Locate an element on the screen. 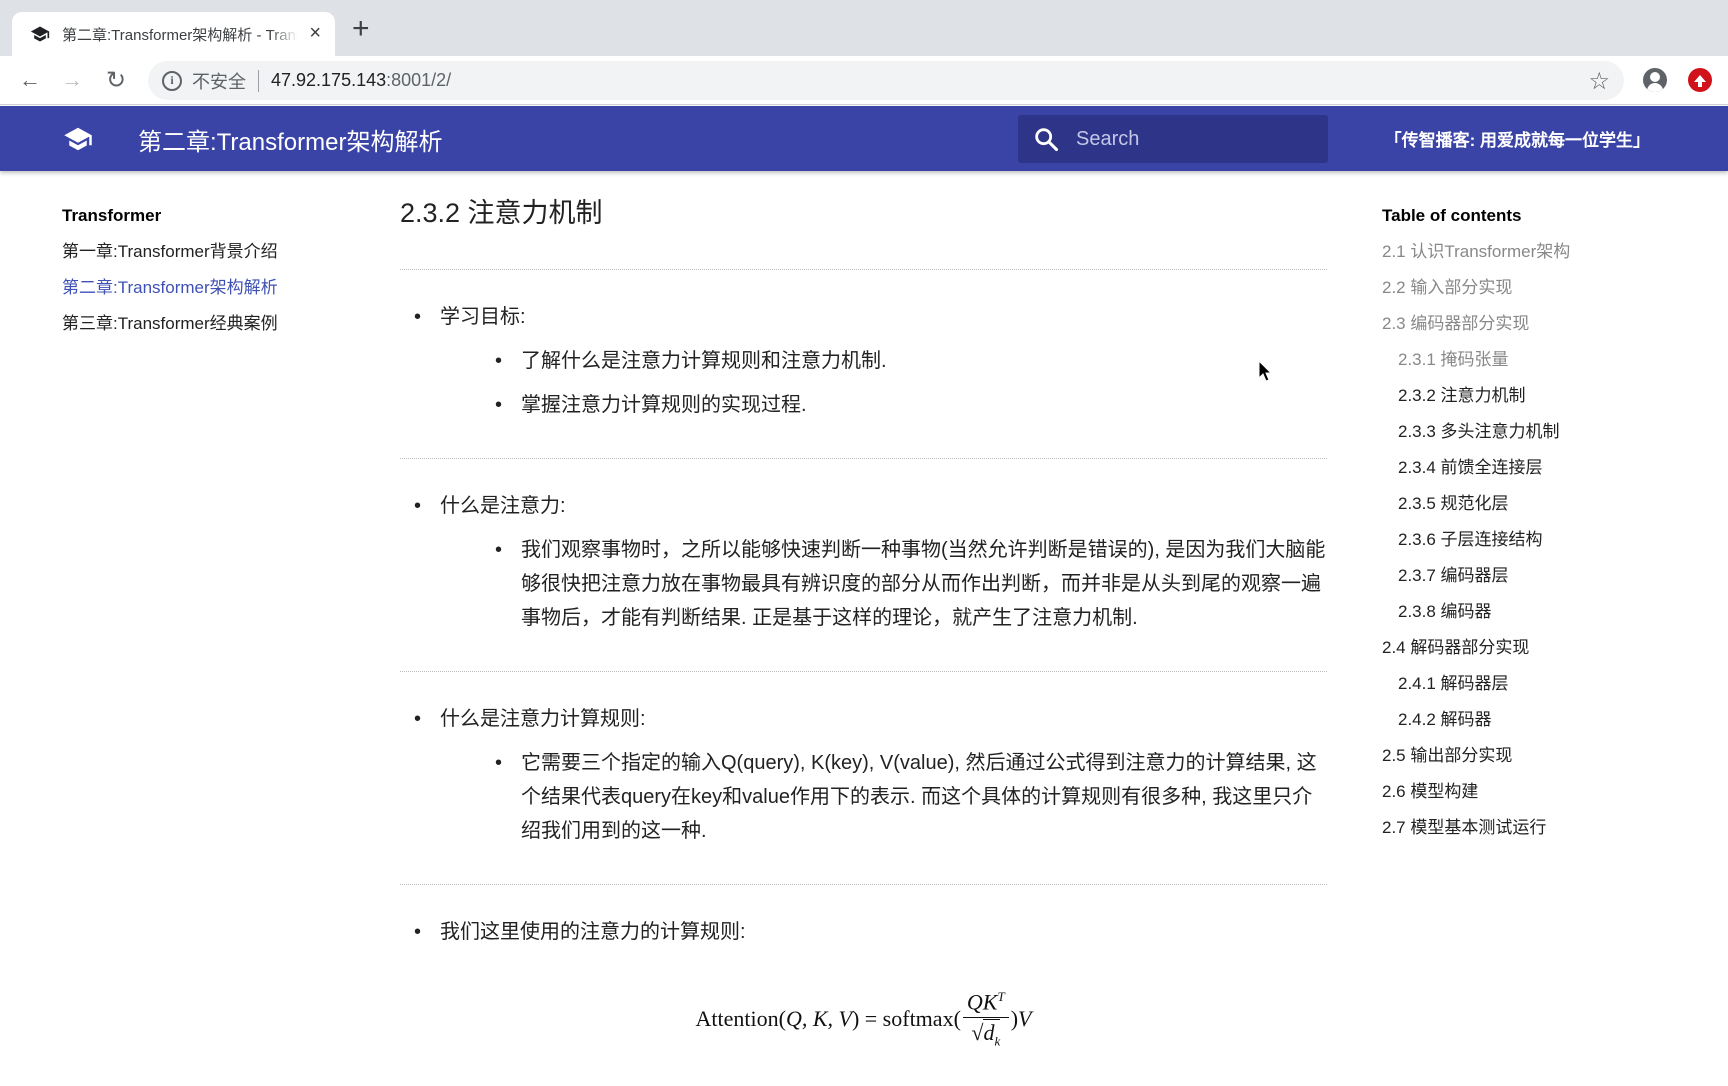 The image size is (1728, 1086). toc-item: 2.3.6 子层连接结构 is located at coordinates (1547, 546).